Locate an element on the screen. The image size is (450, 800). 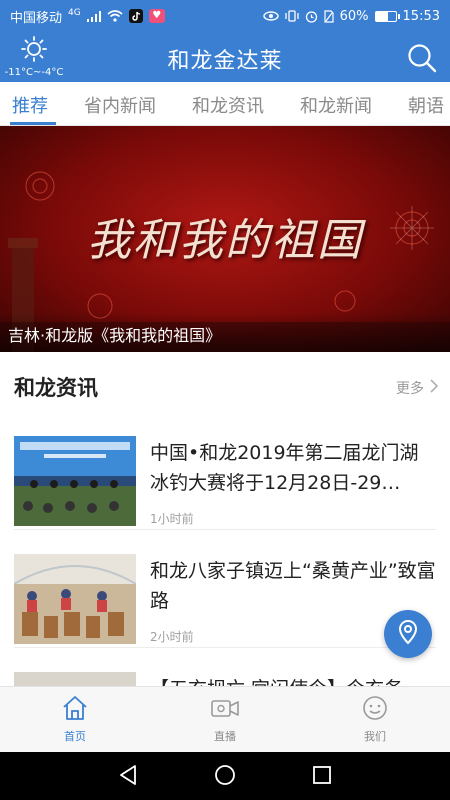
more-link: 更多 is located at coordinates (417, 388).